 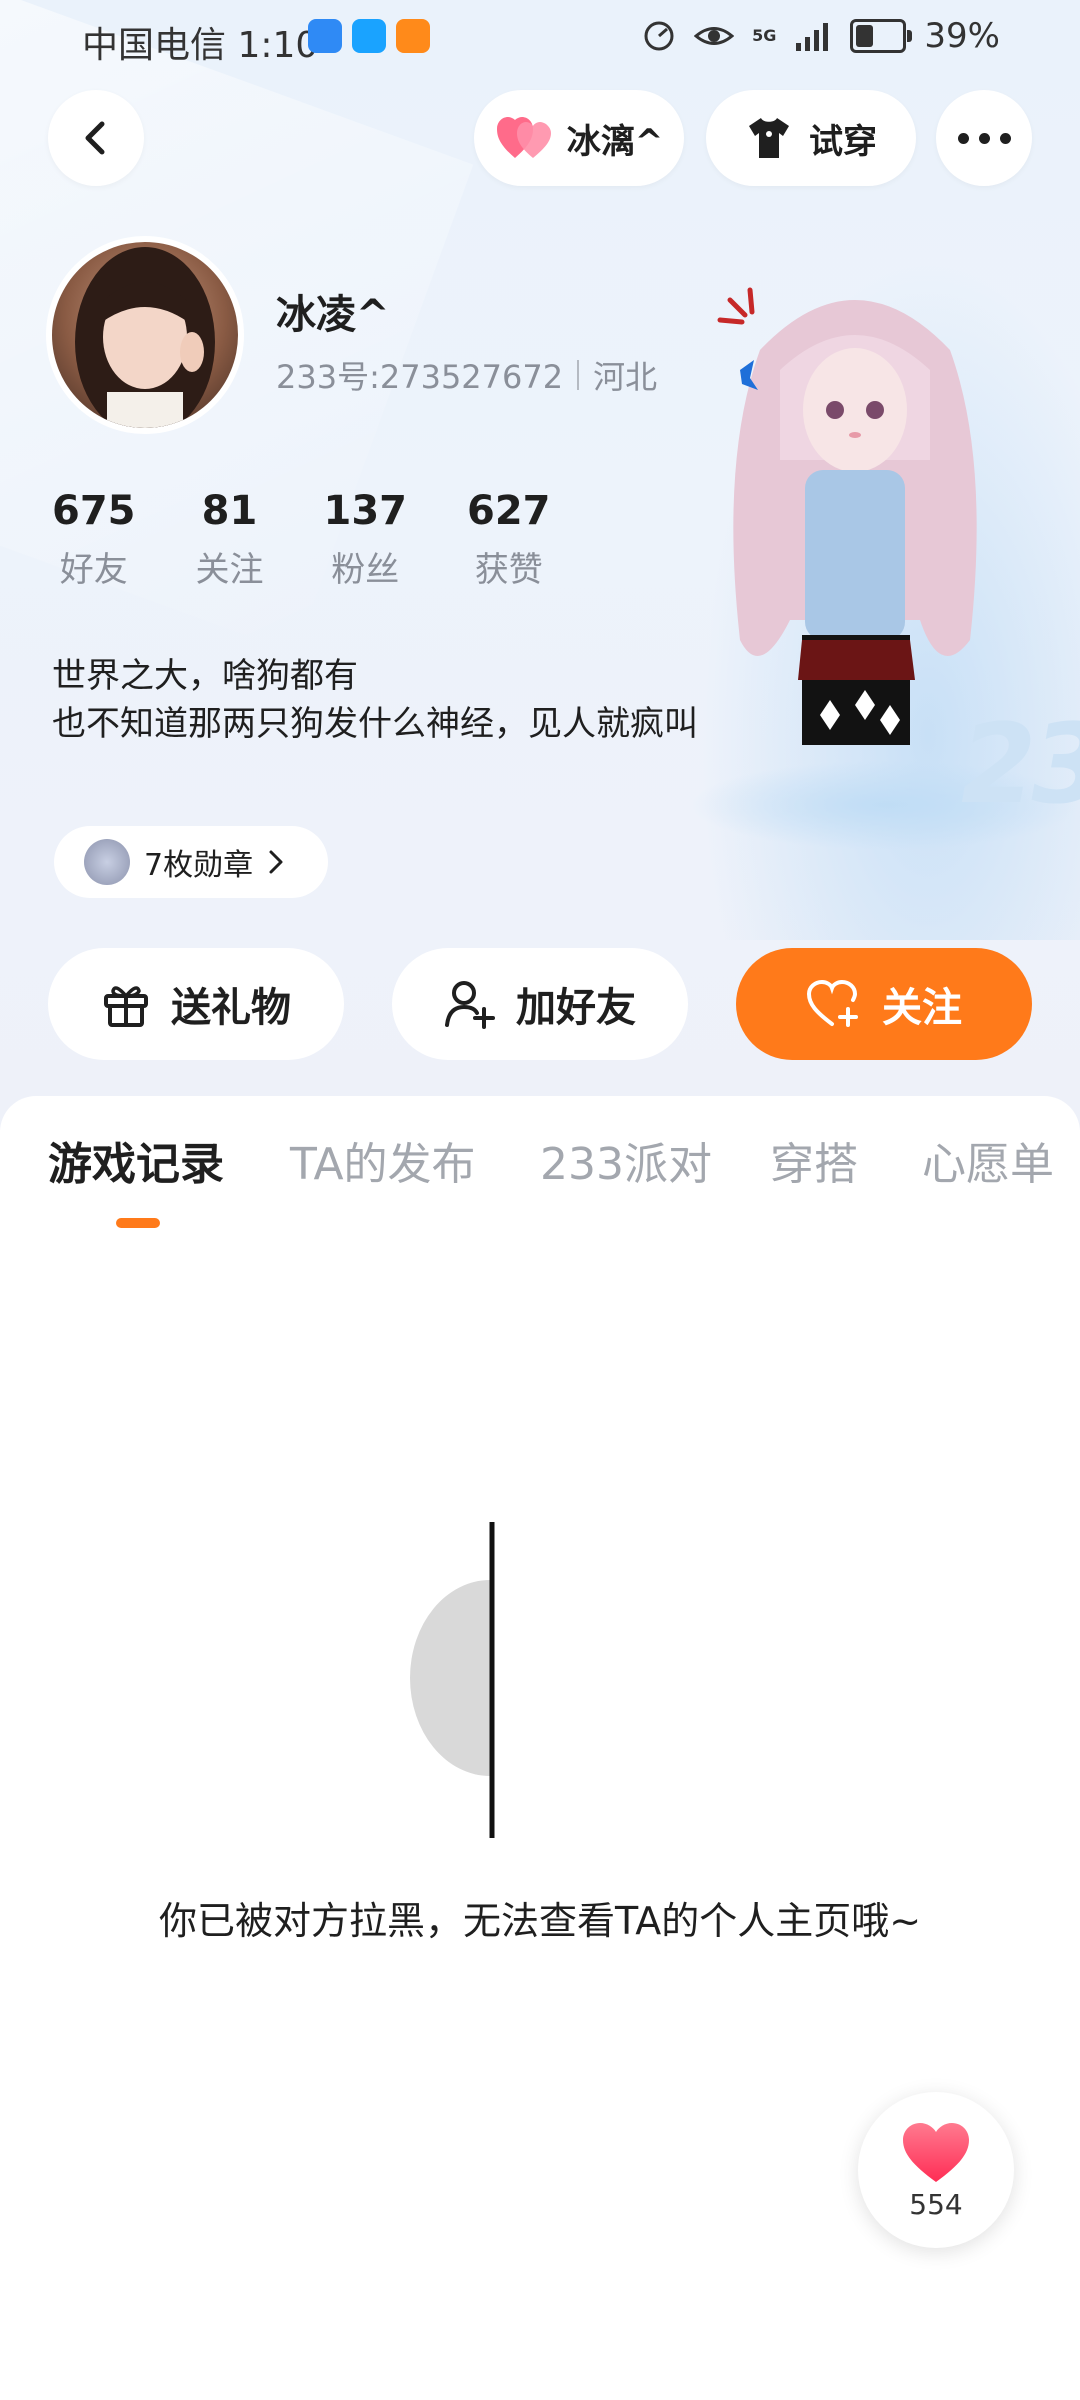 I want to click on stat-number: 81, so click(x=229, y=511).